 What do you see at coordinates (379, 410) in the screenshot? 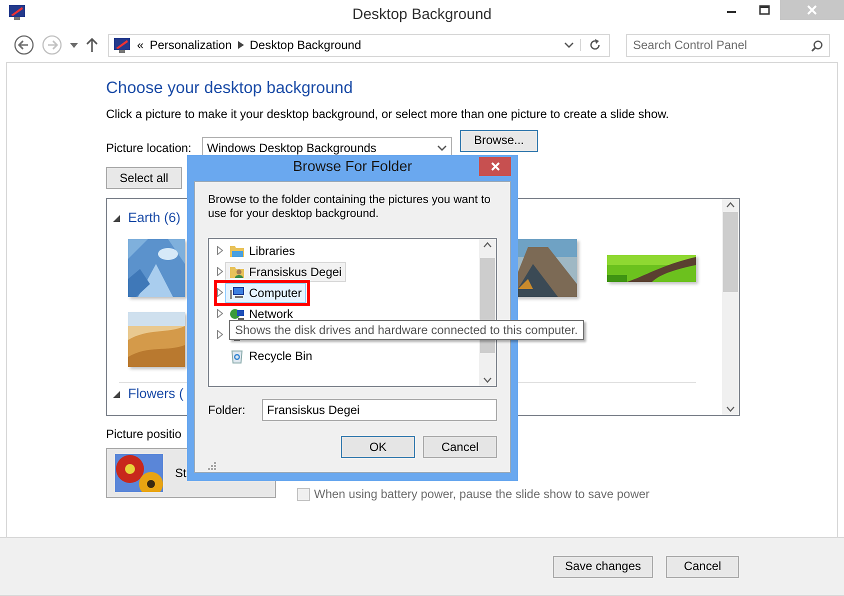
I see `folder-field: Fransiskus Degei` at bounding box center [379, 410].